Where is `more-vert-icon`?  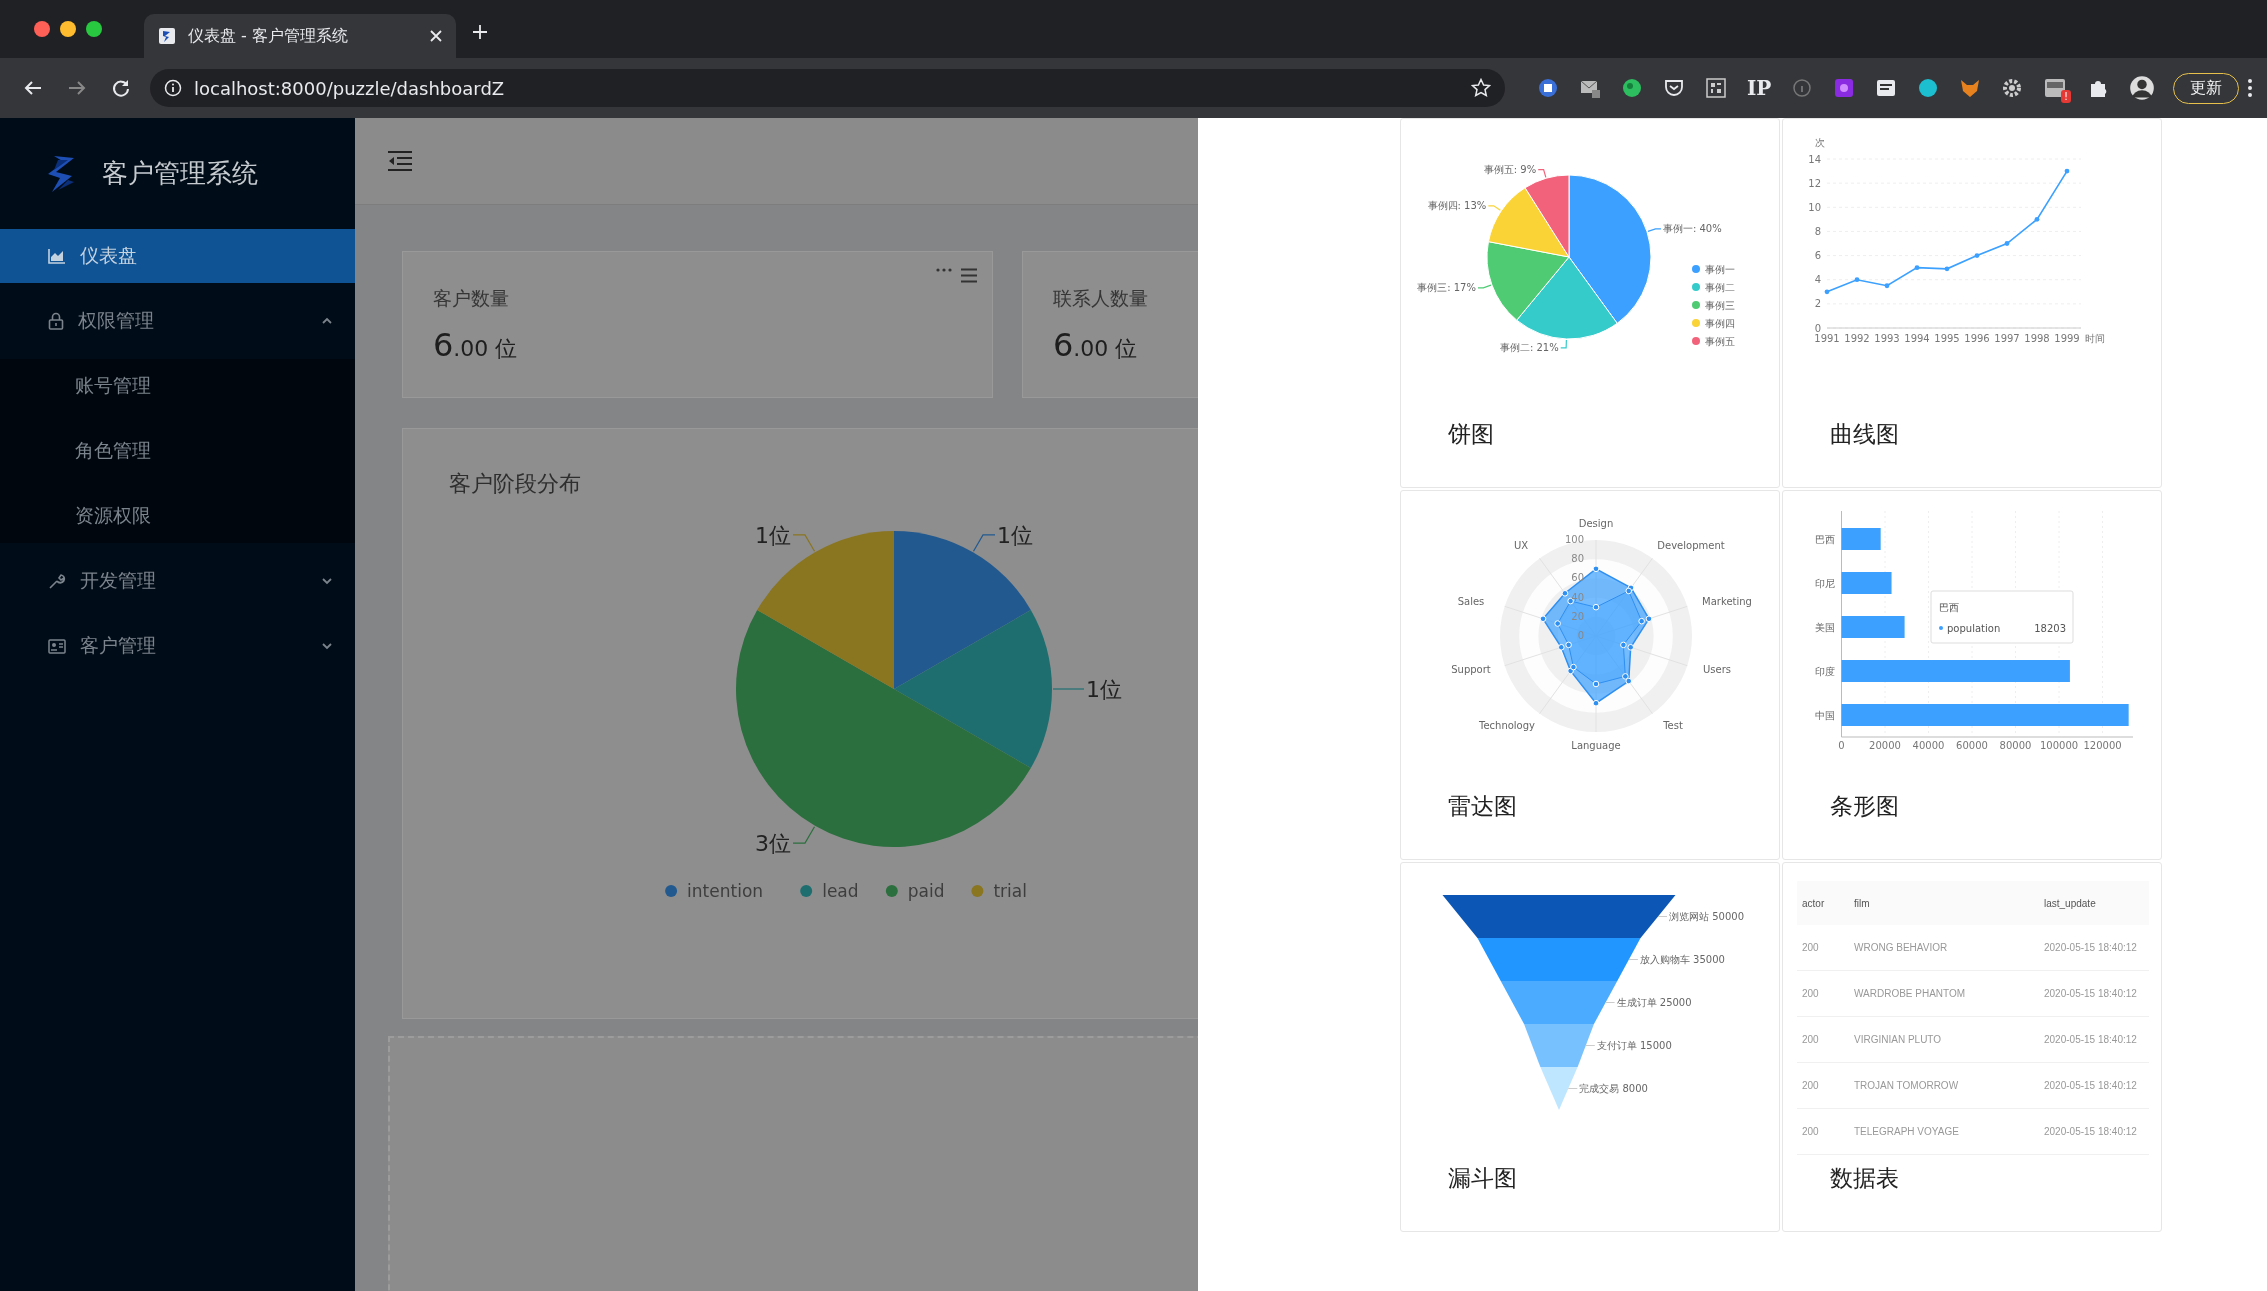 more-vert-icon is located at coordinates (2250, 88).